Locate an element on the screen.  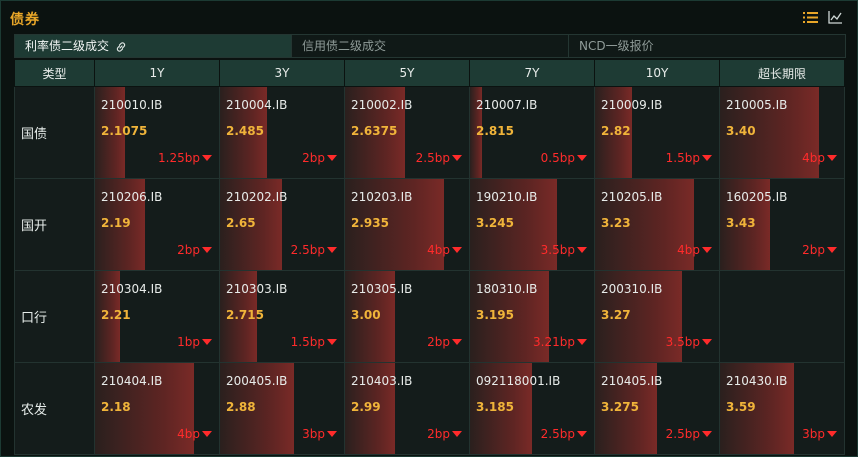
bond-yield: 2.18 is located at coordinates (116, 407).